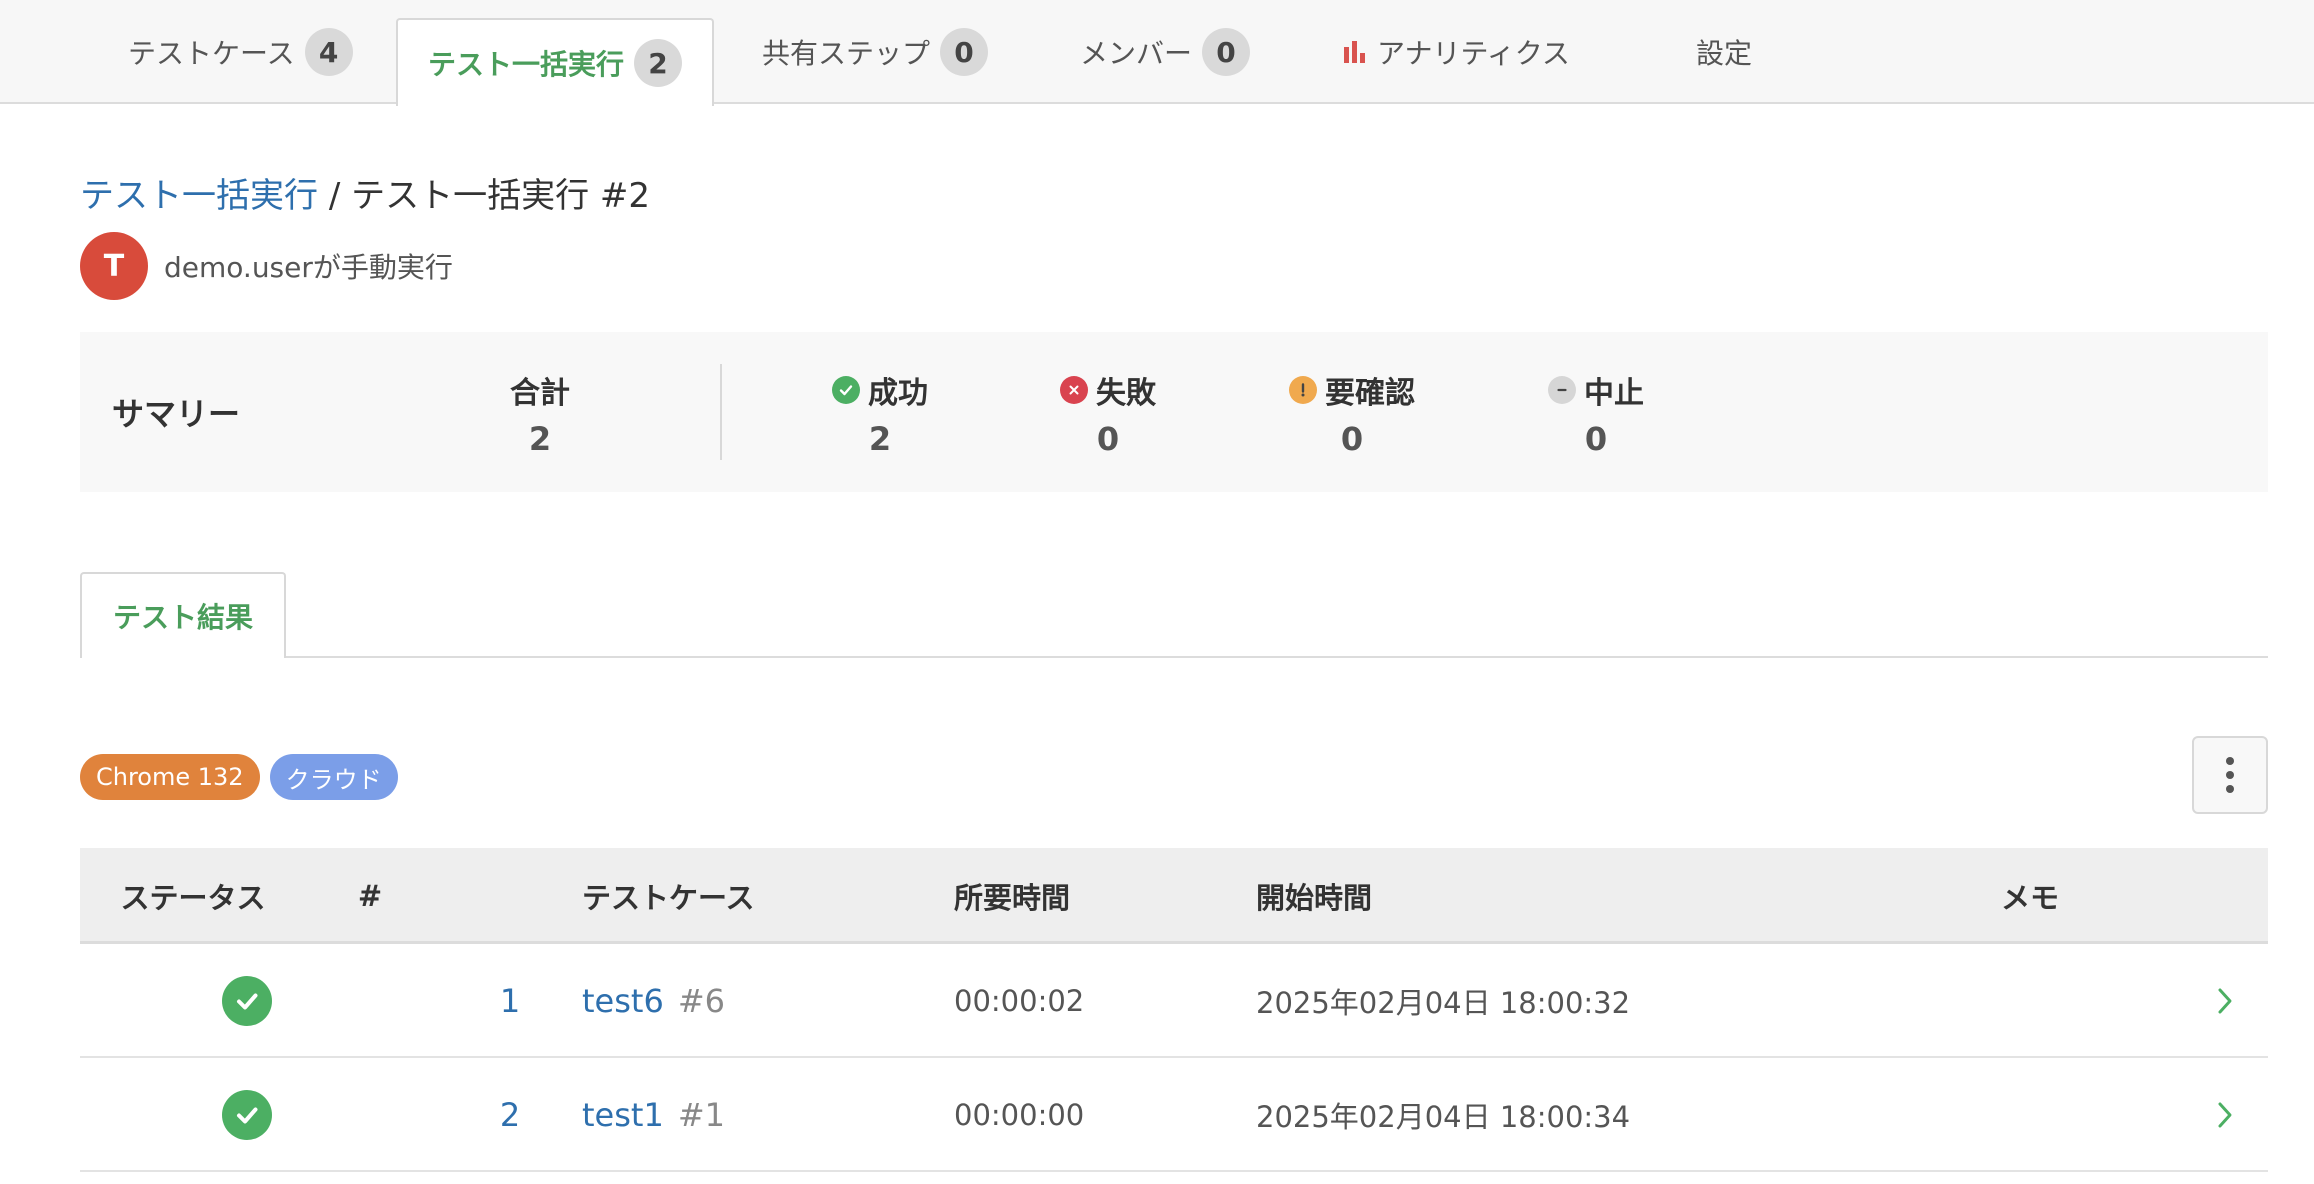  What do you see at coordinates (898, 393) in the screenshot?
I see `summary-success-label: 成功` at bounding box center [898, 393].